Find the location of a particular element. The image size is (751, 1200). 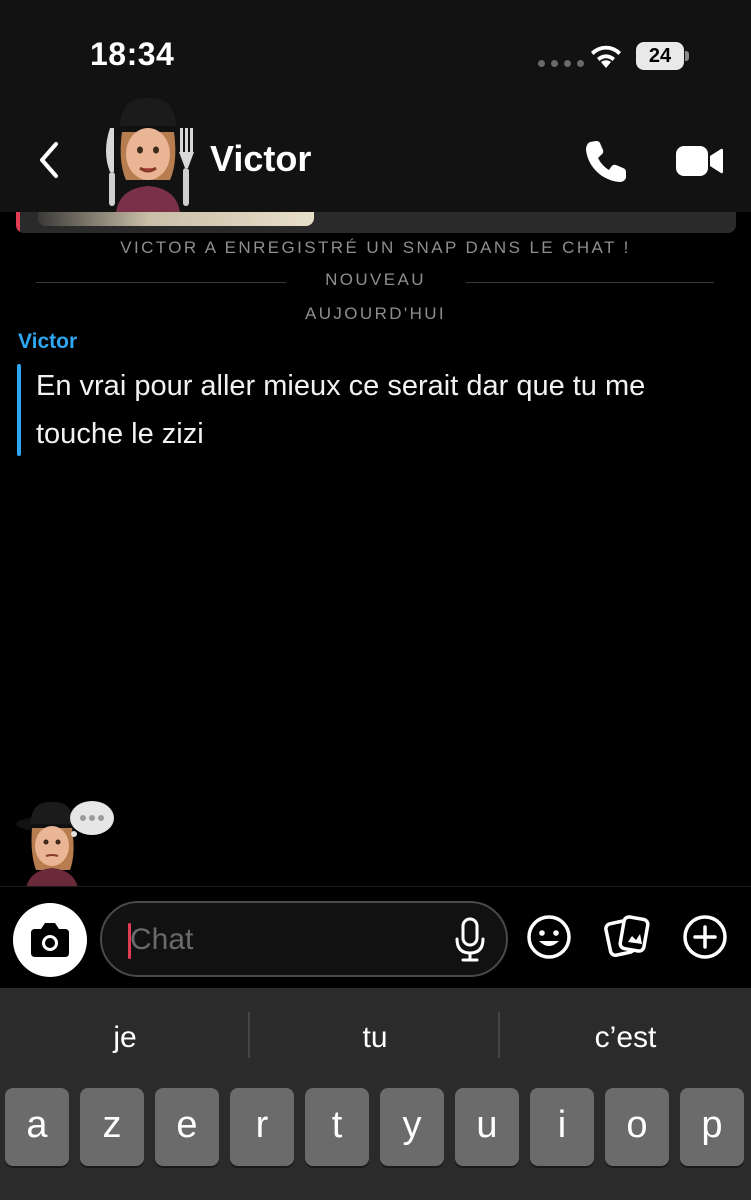

key-t: t is located at coordinates (337, 1127).